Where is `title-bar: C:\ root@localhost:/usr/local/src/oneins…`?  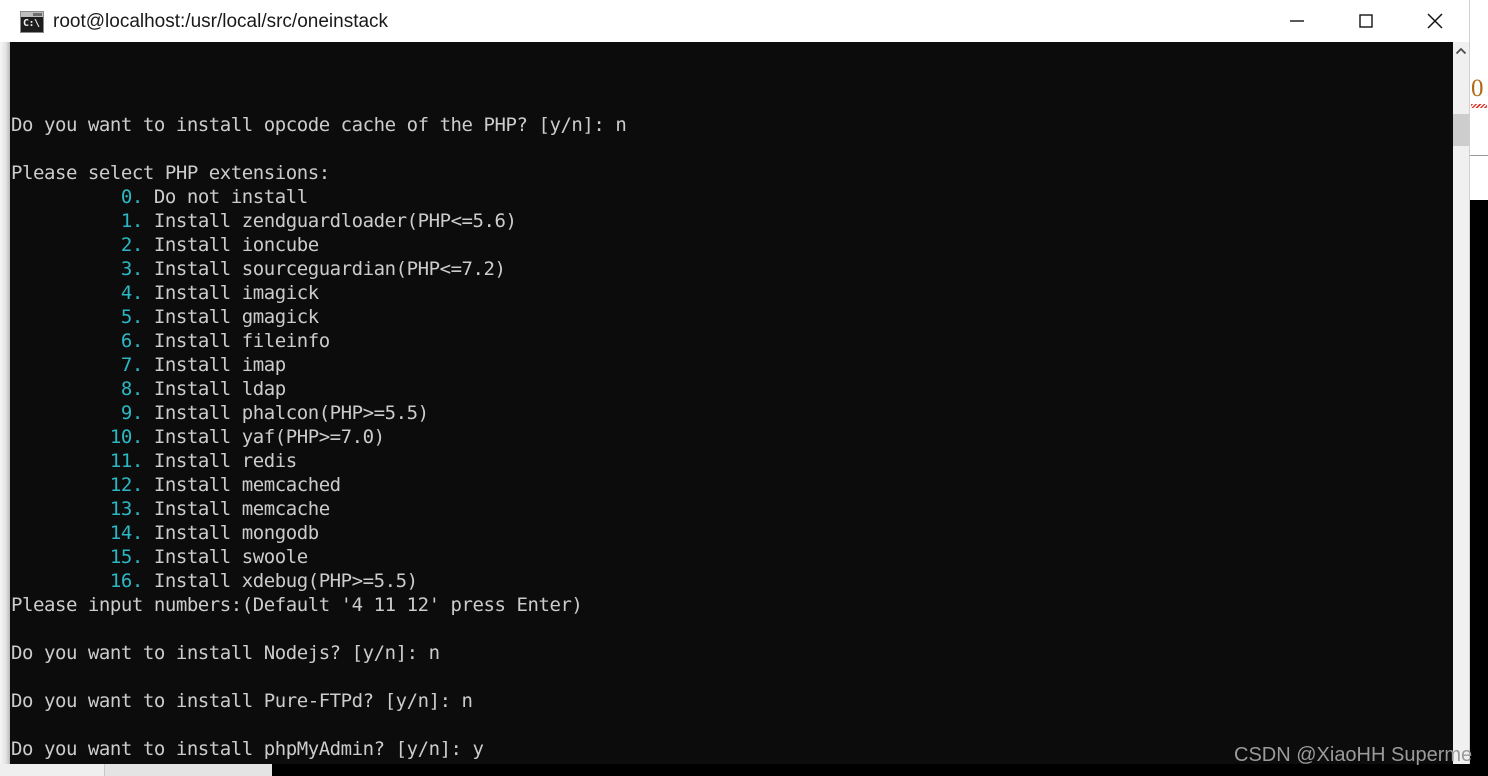
title-bar: C:\ root@localhost:/usr/local/src/oneins… is located at coordinates (734, 21).